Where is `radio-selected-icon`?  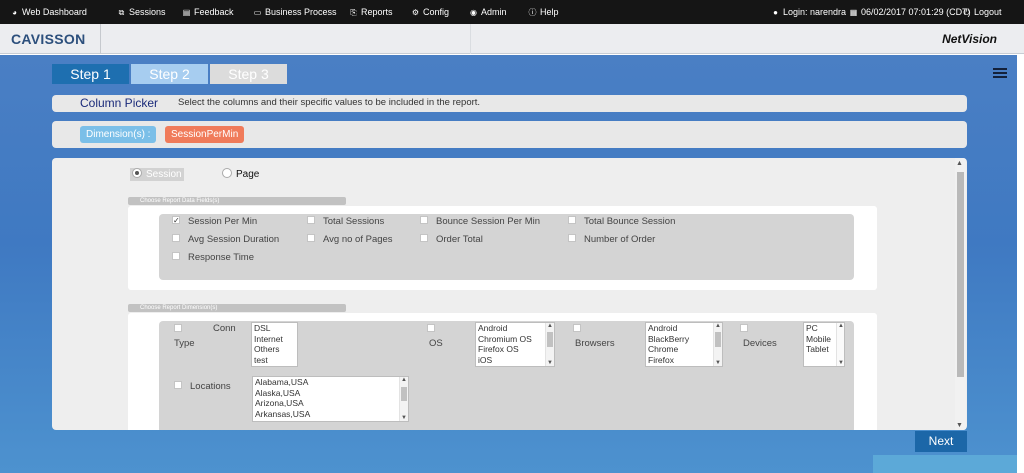
radio-selected-icon is located at coordinates (137, 173).